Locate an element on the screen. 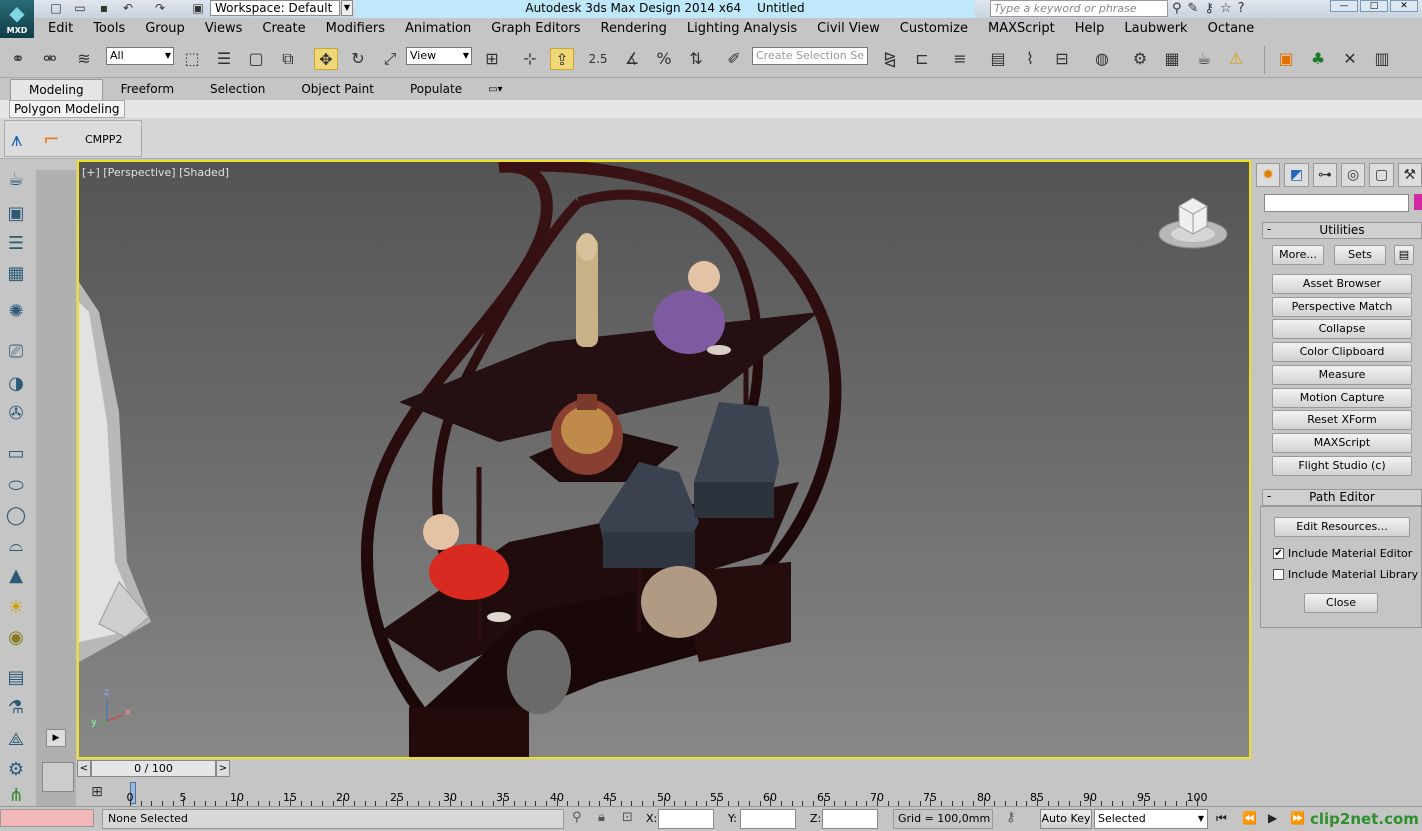 Image resolution: width=1422 pixels, height=831 pixels. workspace-arrow-icon: ▼ is located at coordinates (347, 8).